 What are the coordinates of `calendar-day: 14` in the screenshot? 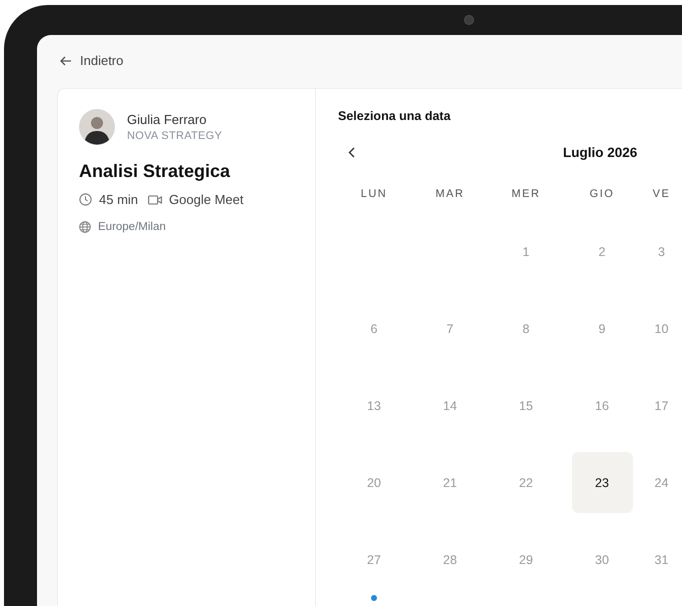 It's located at (450, 405).